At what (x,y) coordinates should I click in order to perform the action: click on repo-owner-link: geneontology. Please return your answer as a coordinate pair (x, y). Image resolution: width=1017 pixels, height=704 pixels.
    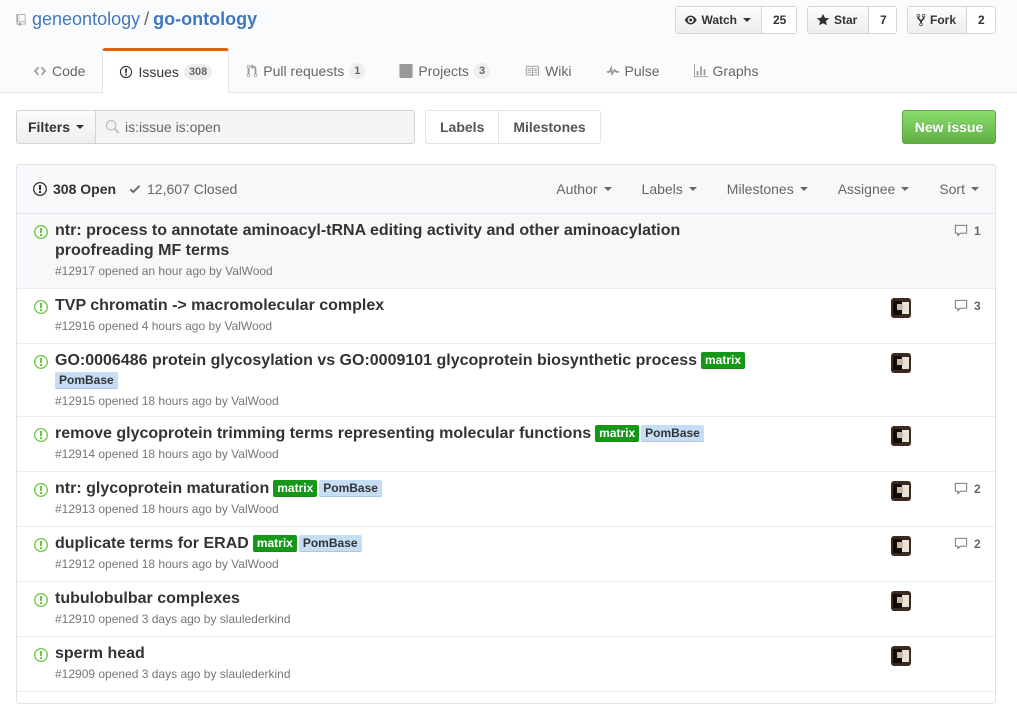
    Looking at the image, I should click on (86, 19).